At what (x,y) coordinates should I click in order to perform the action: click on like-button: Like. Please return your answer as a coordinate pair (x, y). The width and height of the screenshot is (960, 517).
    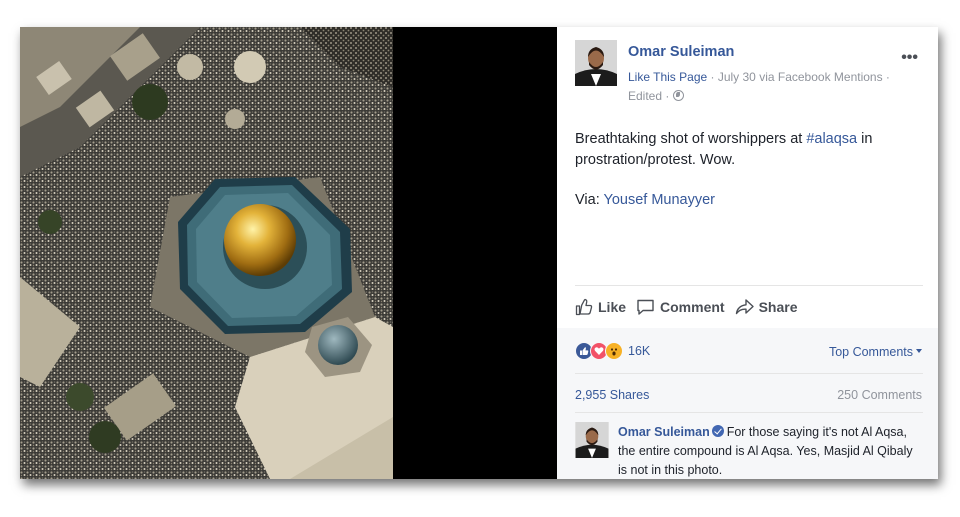
    Looking at the image, I should click on (600, 307).